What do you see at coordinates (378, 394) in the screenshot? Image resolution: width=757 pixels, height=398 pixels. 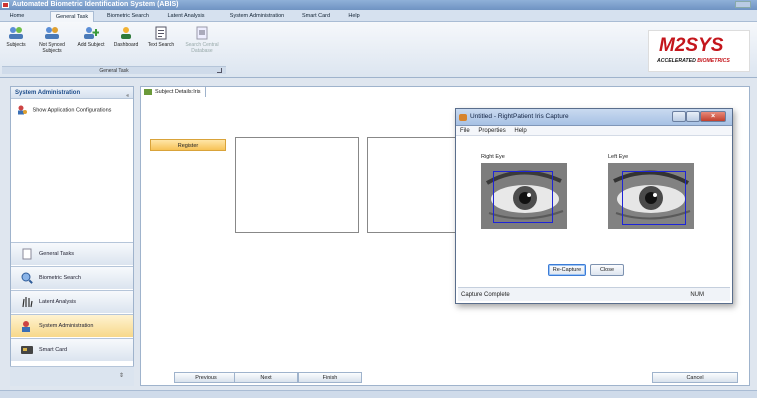 I see `app-status-bar` at bounding box center [378, 394].